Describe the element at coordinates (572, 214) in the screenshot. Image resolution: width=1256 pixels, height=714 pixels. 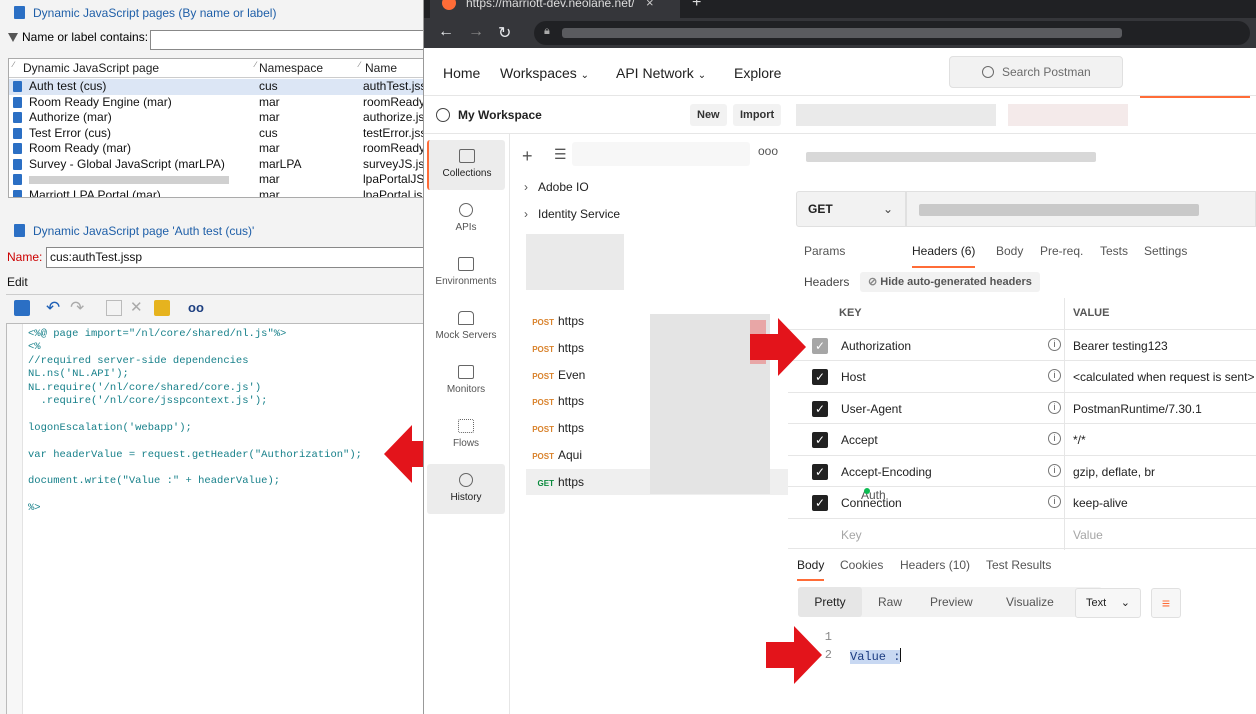
I see `folder-identity-service: › Identity Service` at that location.